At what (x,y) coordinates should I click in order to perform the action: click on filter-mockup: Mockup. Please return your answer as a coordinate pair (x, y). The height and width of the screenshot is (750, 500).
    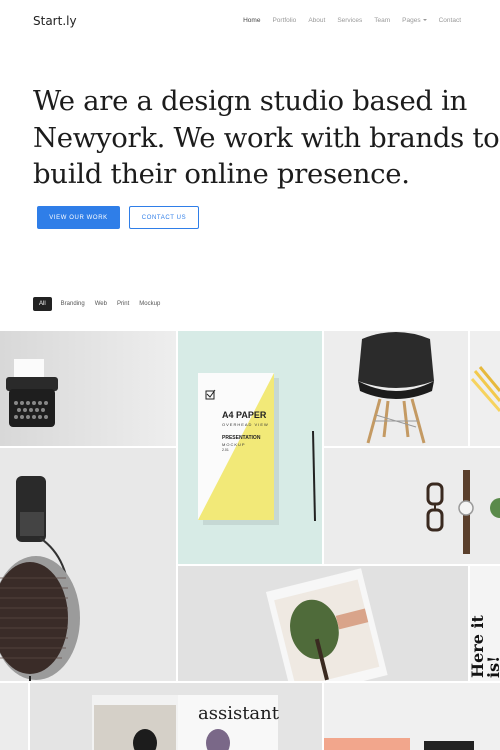
    Looking at the image, I should click on (149, 304).